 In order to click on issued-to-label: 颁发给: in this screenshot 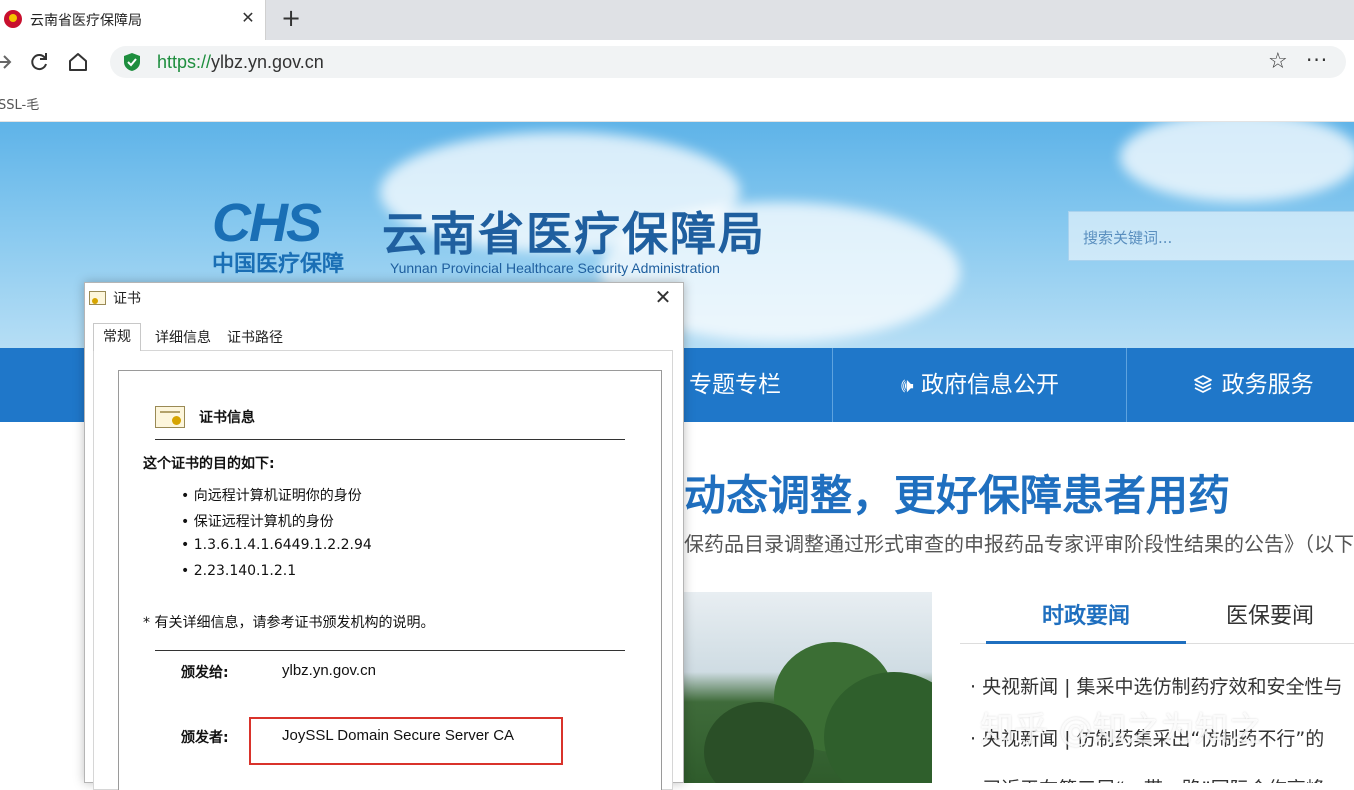, I will do `click(205, 673)`.